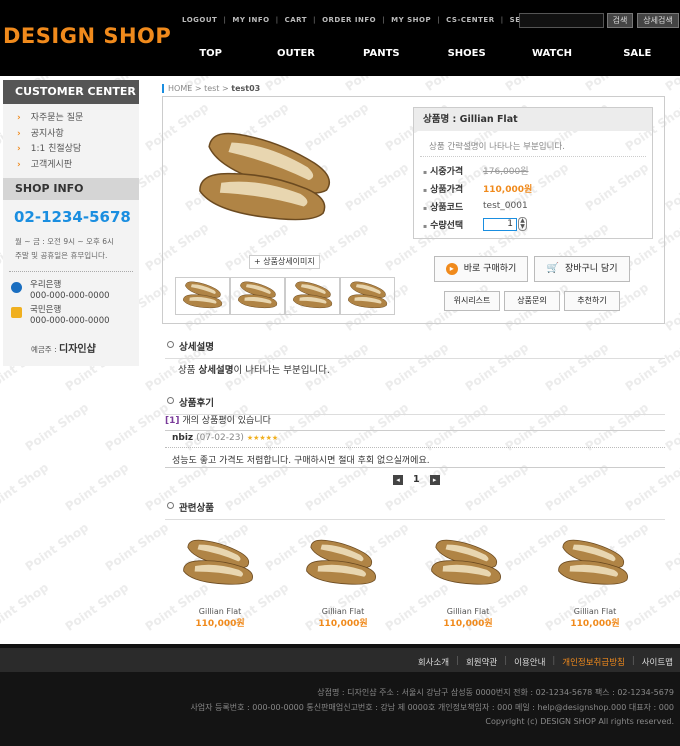  What do you see at coordinates (398, 479) in the screenshot?
I see `prev-page-icon: ◂` at bounding box center [398, 479].